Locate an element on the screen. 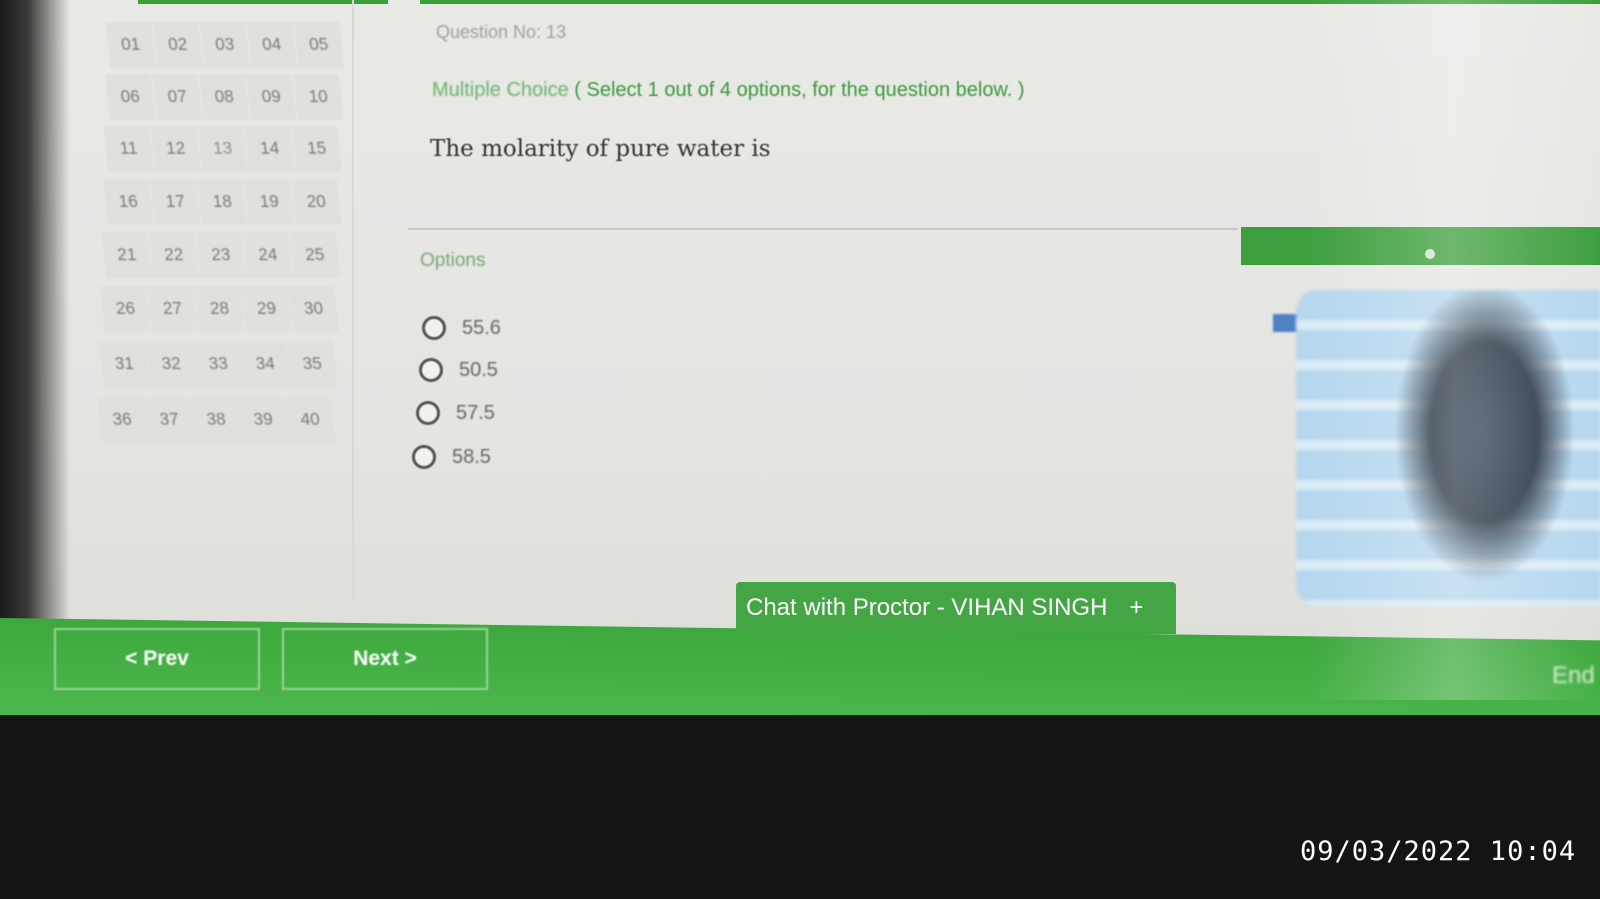 The width and height of the screenshot is (1600, 899). question-text: The molarity of pure water is is located at coordinates (600, 149).